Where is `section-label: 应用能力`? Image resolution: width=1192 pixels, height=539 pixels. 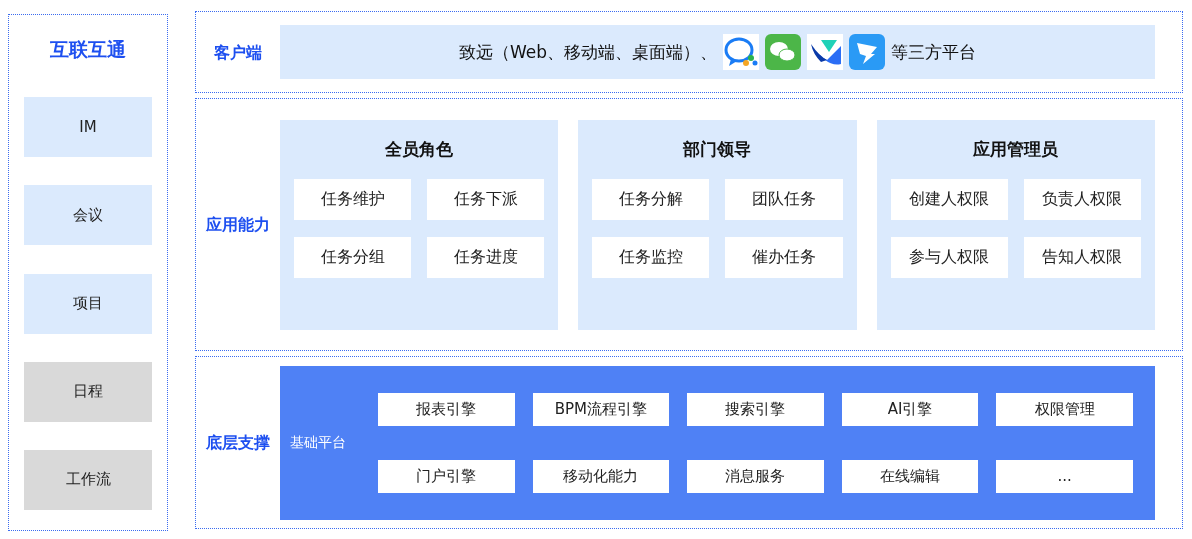
section-label: 应用能力 is located at coordinates (238, 224).